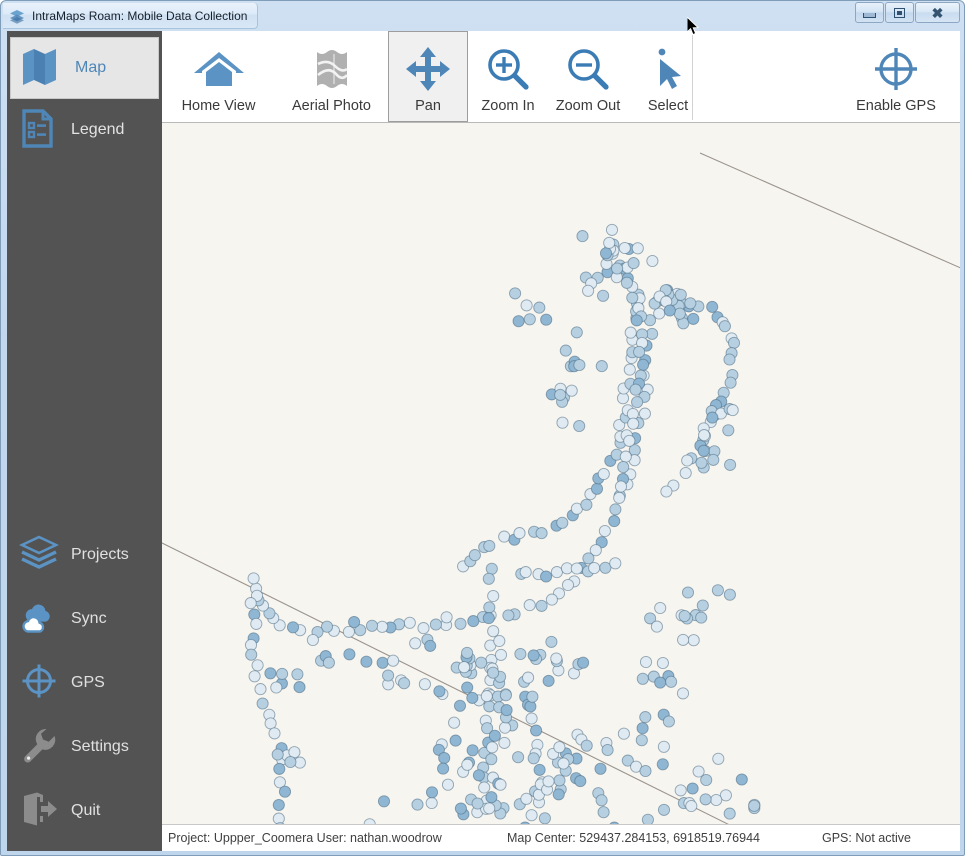  What do you see at coordinates (668, 106) in the screenshot?
I see `toolbar-item-label: Select` at bounding box center [668, 106].